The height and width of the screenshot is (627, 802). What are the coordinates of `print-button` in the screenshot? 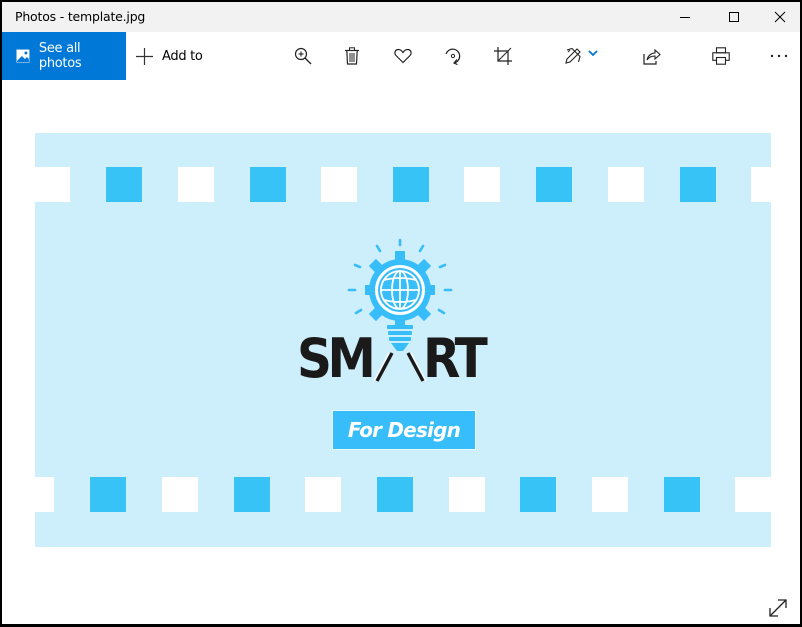 It's located at (721, 56).